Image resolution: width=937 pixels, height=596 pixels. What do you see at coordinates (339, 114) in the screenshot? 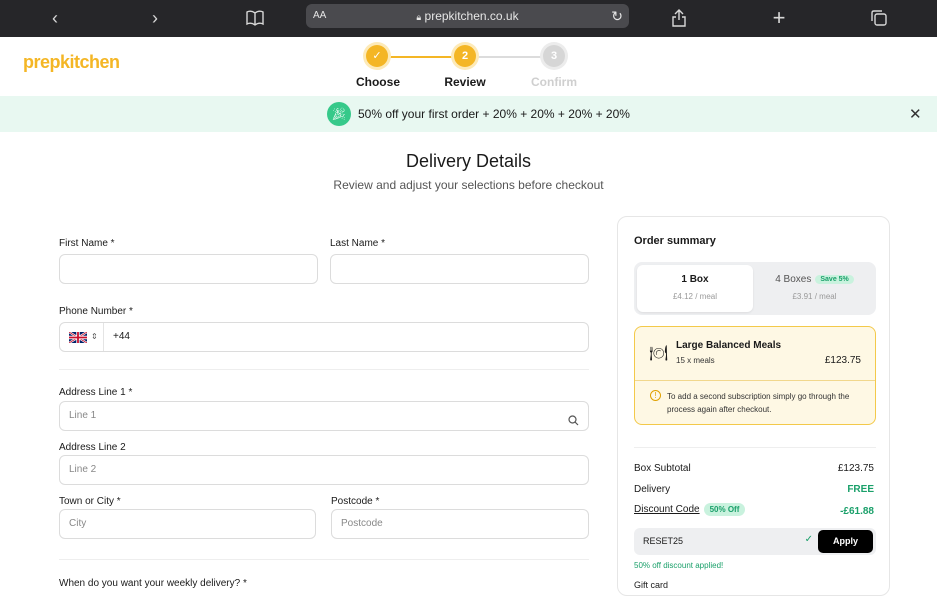
I see `party-popper-icon: 🎉︎` at bounding box center [339, 114].